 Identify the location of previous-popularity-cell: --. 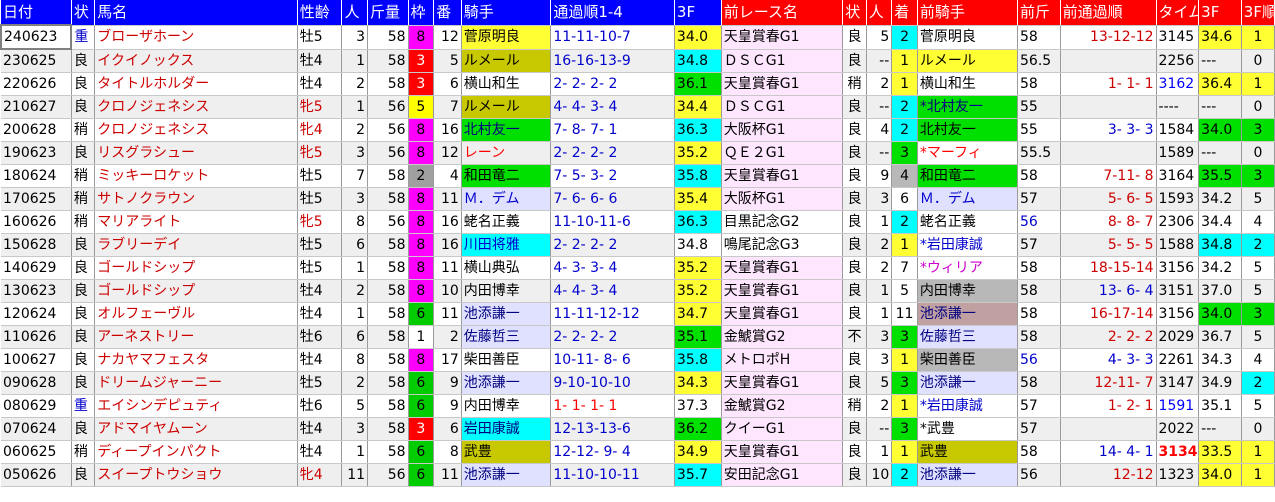
(879, 61).